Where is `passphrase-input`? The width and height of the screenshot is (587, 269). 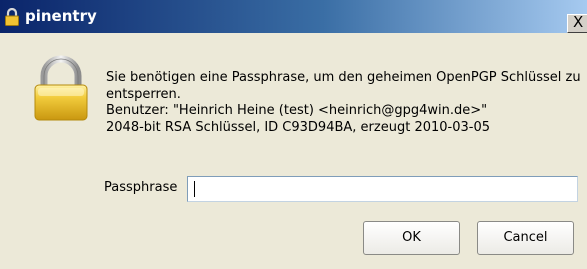
passphrase-input is located at coordinates (382, 189).